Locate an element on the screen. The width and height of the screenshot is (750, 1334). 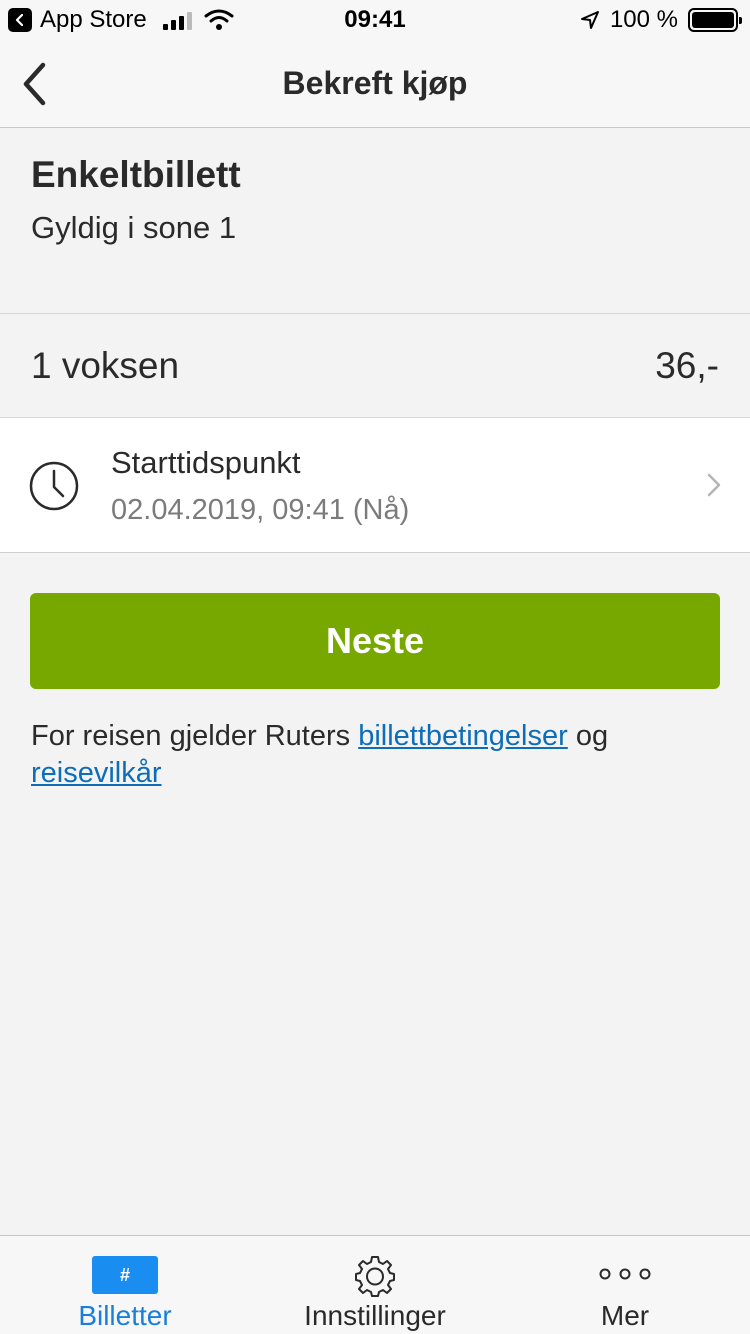
chevron-right-icon is located at coordinates (714, 485).